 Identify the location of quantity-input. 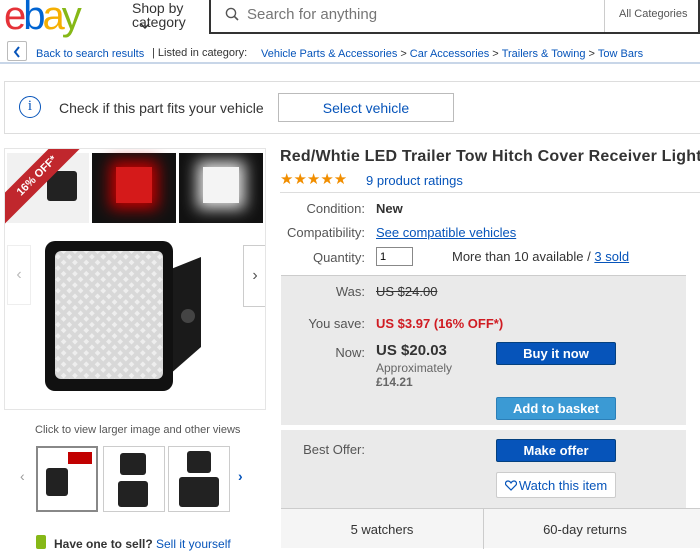
(394, 256).